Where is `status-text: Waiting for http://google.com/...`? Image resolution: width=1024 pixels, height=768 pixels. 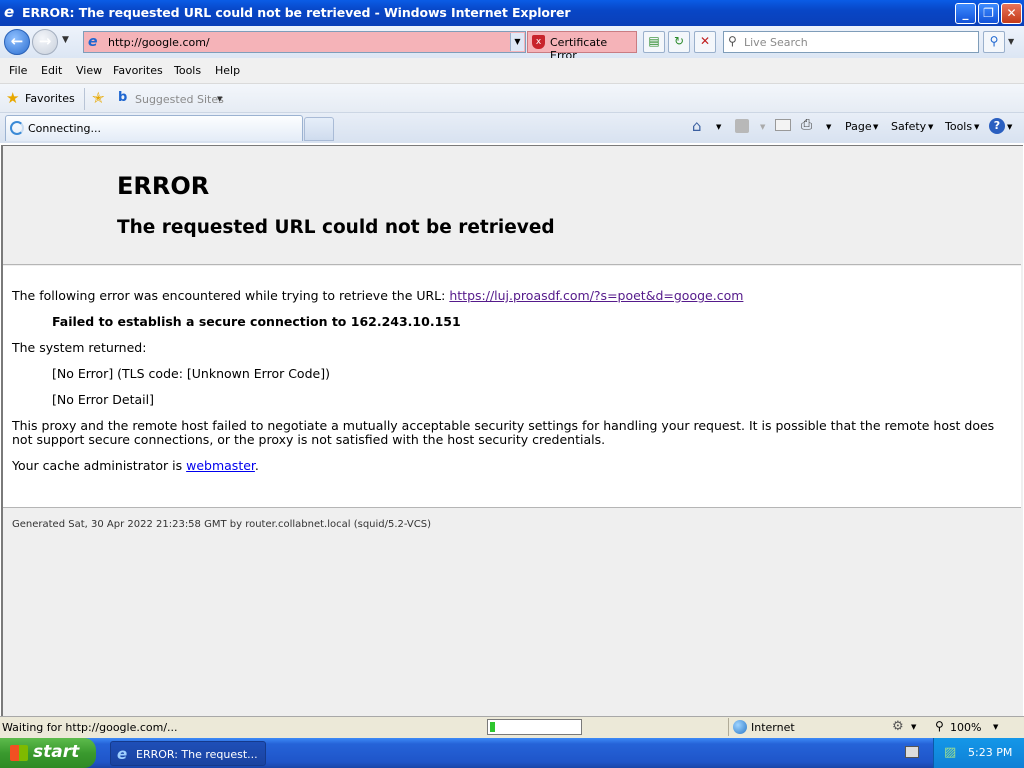 status-text: Waiting for http://google.com/... is located at coordinates (90, 727).